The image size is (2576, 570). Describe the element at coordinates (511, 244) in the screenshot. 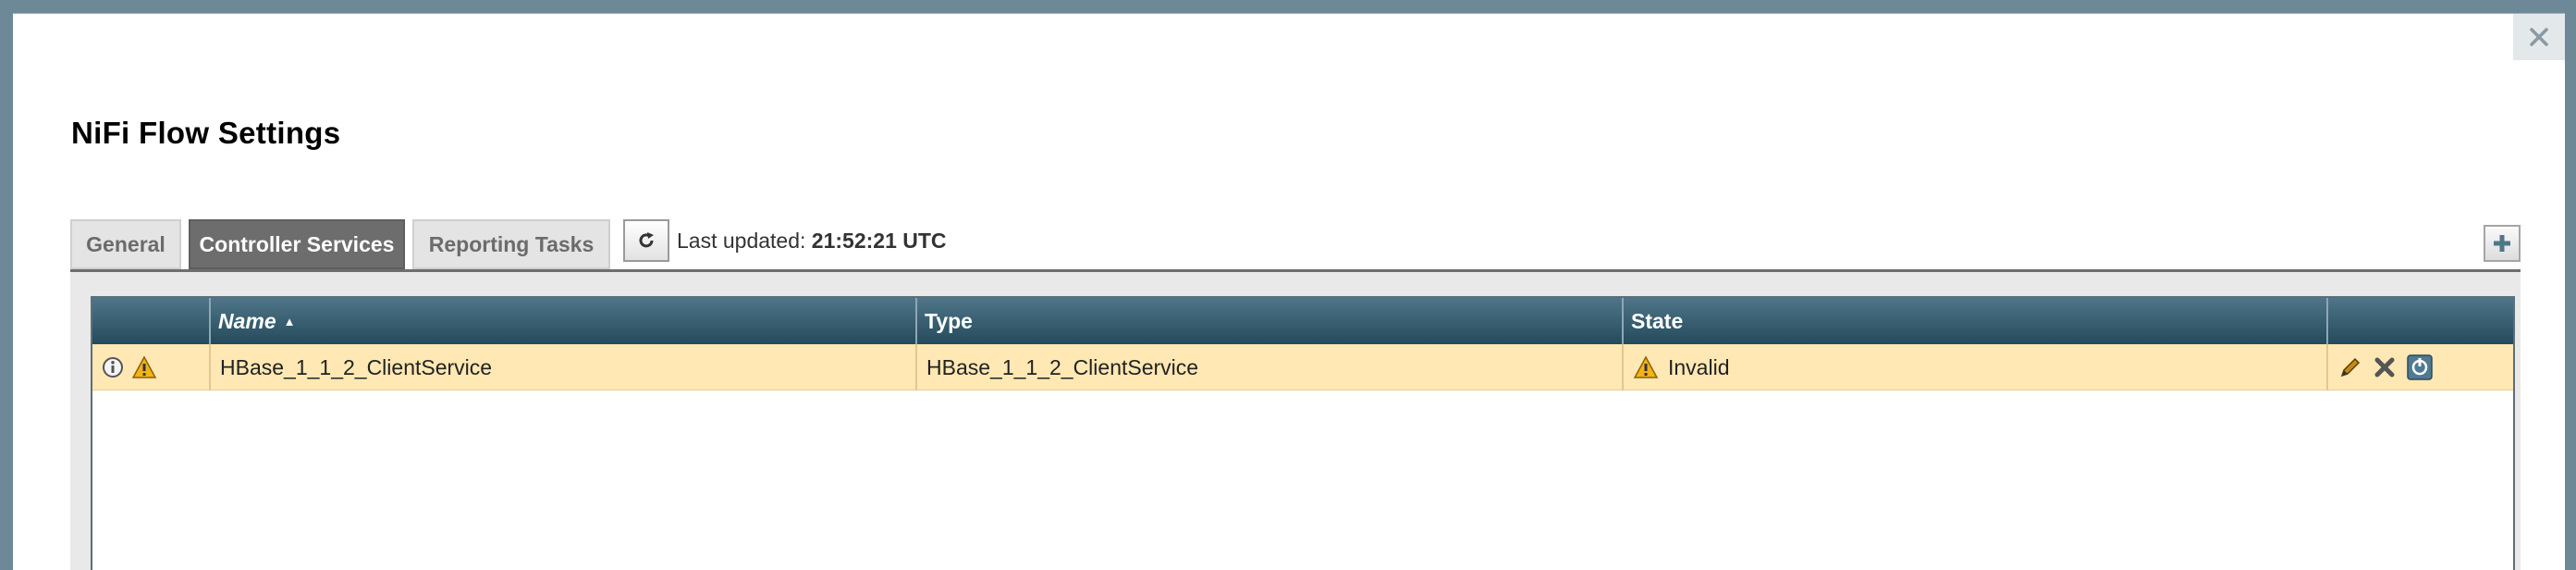

I see `tab-reporting-tasks: Reporting Tasks` at that location.